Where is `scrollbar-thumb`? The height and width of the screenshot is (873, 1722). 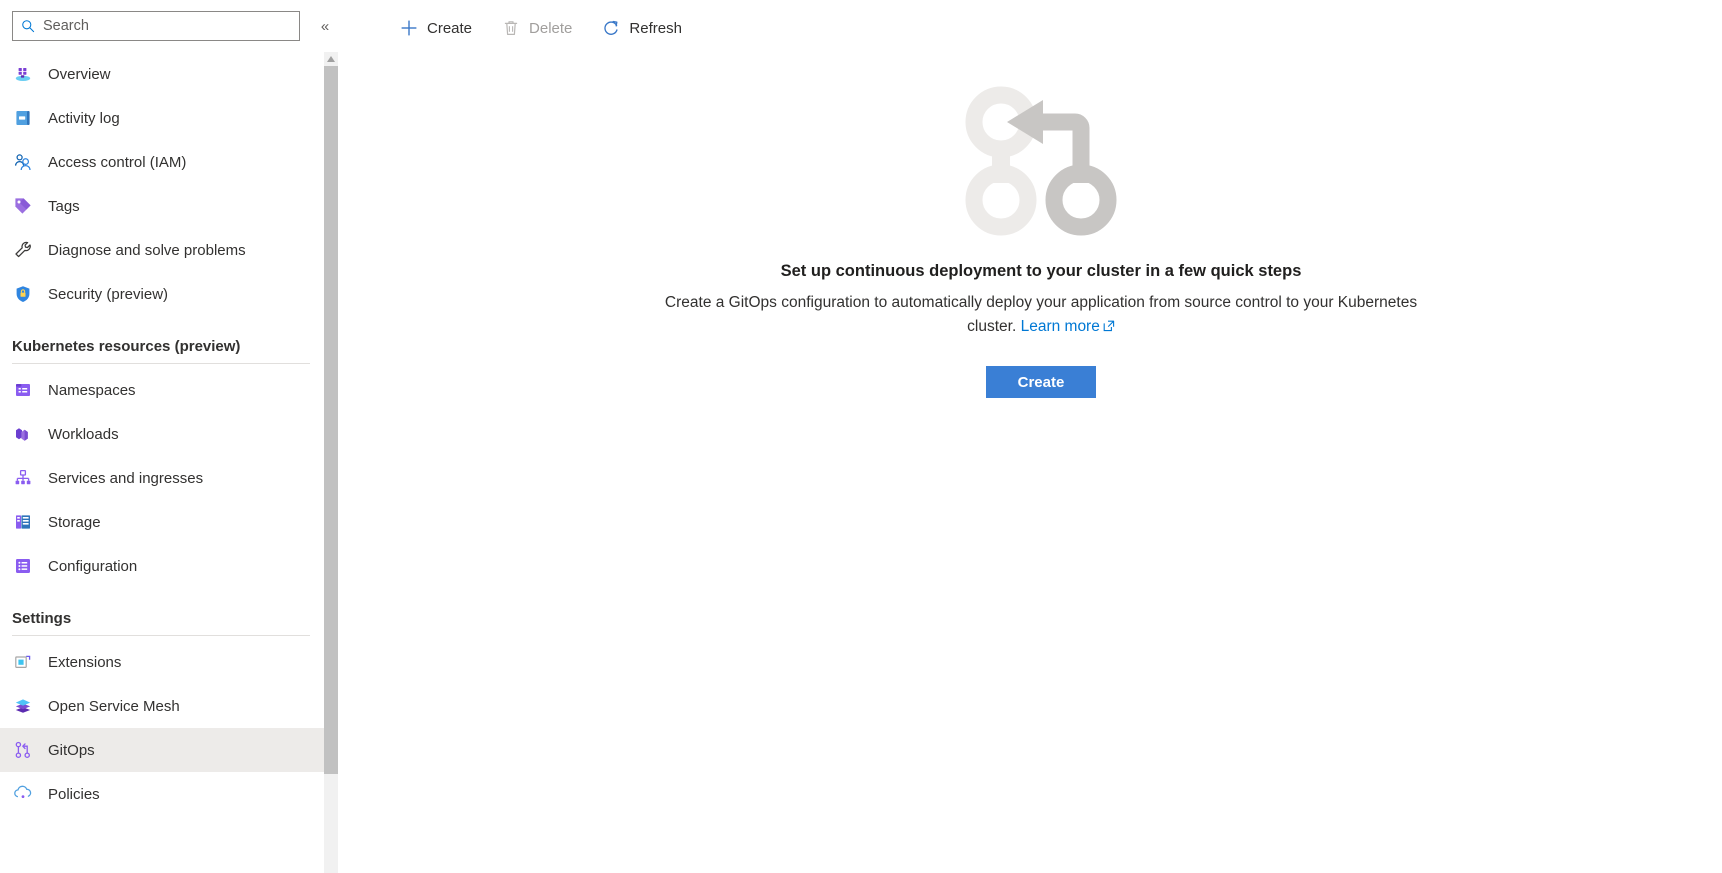
scrollbar-thumb is located at coordinates (331, 420).